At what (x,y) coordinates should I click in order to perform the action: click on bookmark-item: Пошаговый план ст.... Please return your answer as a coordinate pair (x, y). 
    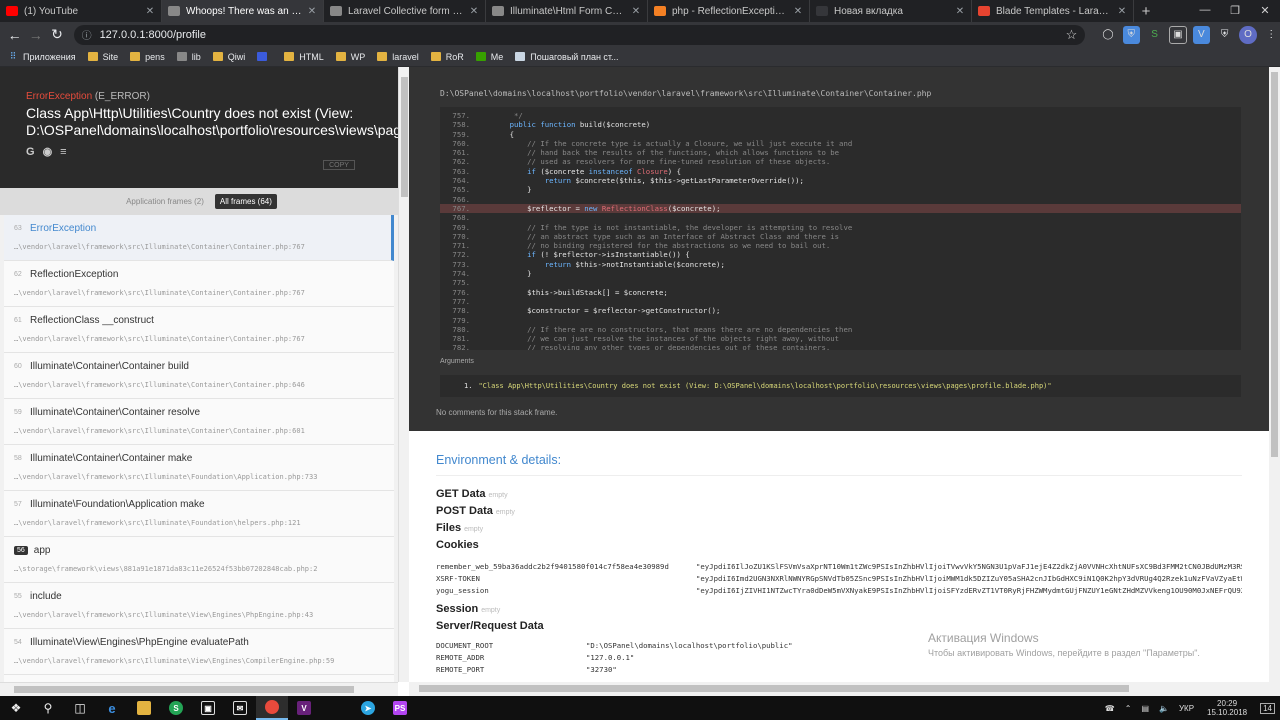
    Looking at the image, I should click on (567, 57).